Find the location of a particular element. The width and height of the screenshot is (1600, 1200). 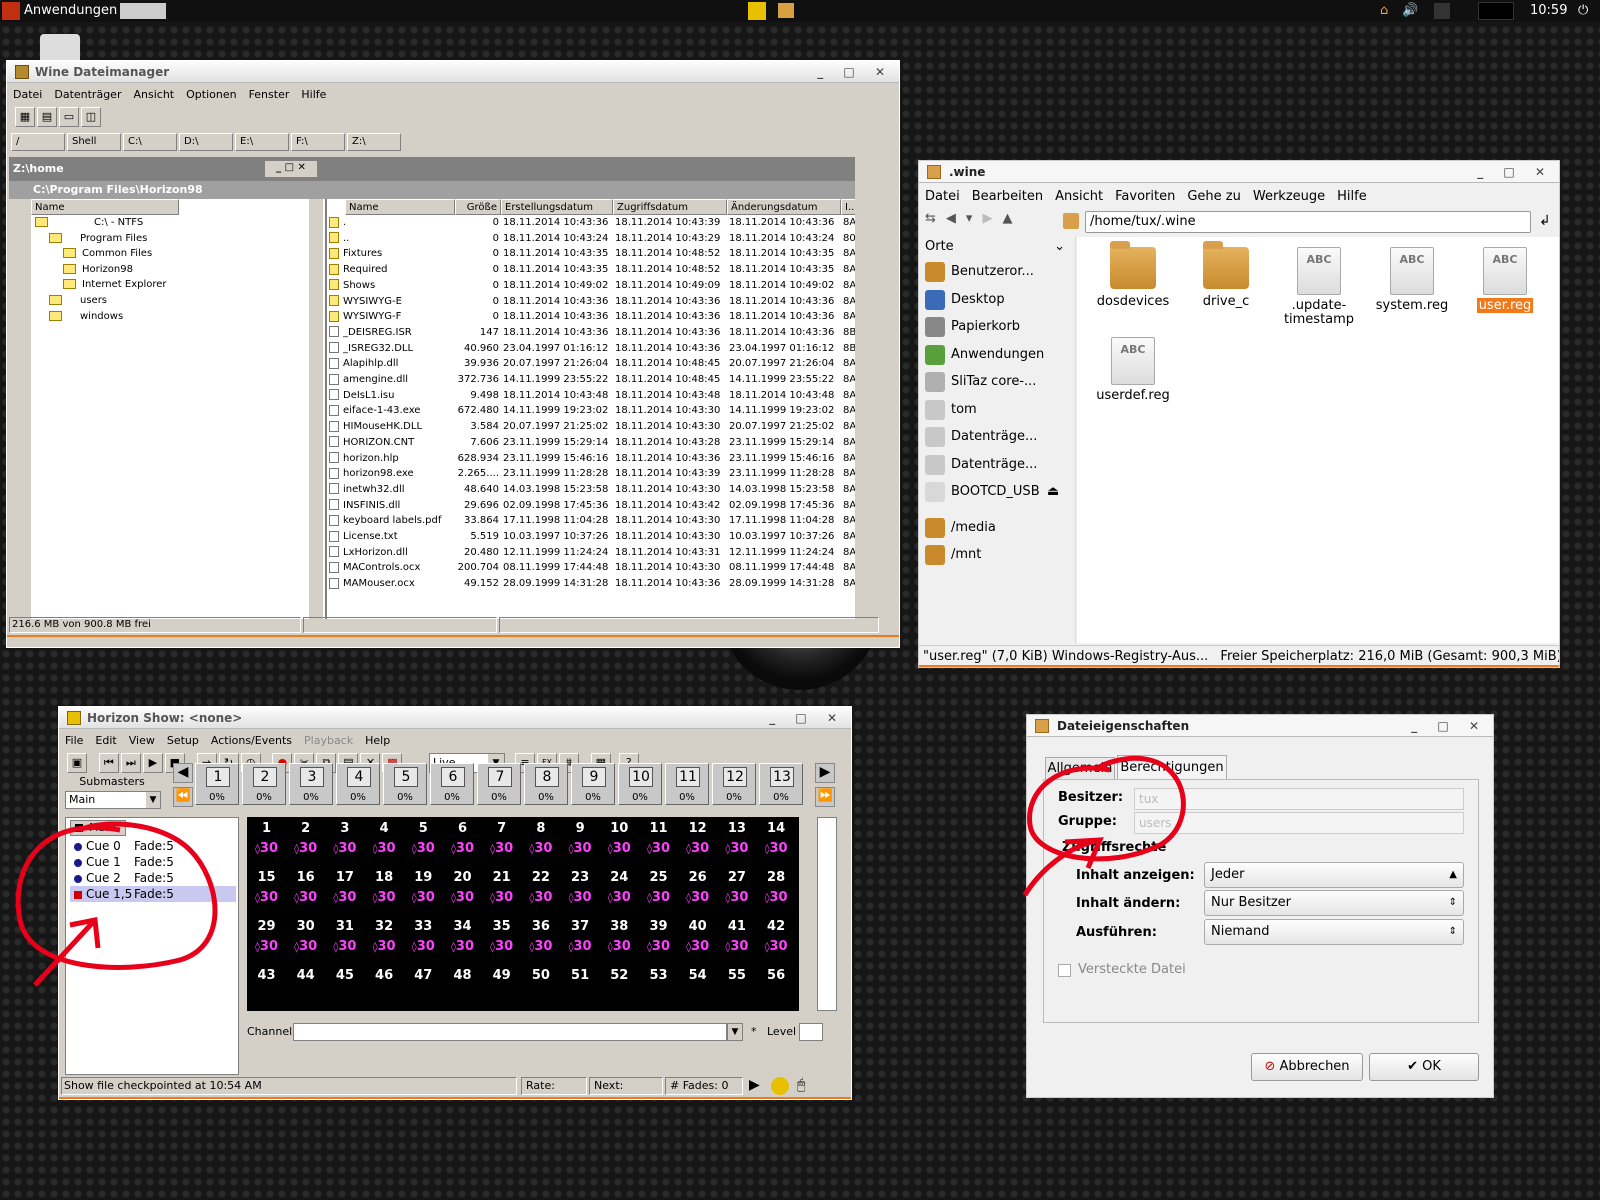

drive-z: Z:\ is located at coordinates (374, 142).